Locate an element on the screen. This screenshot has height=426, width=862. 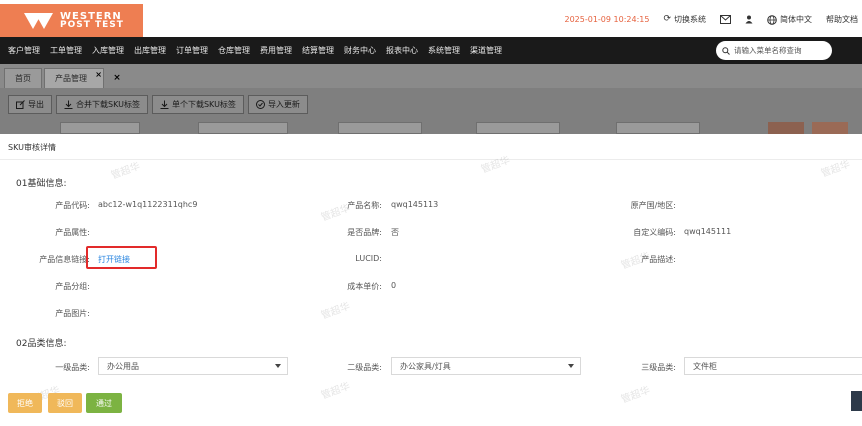
help-label: 帮助文档 is located at coordinates (842, 19).